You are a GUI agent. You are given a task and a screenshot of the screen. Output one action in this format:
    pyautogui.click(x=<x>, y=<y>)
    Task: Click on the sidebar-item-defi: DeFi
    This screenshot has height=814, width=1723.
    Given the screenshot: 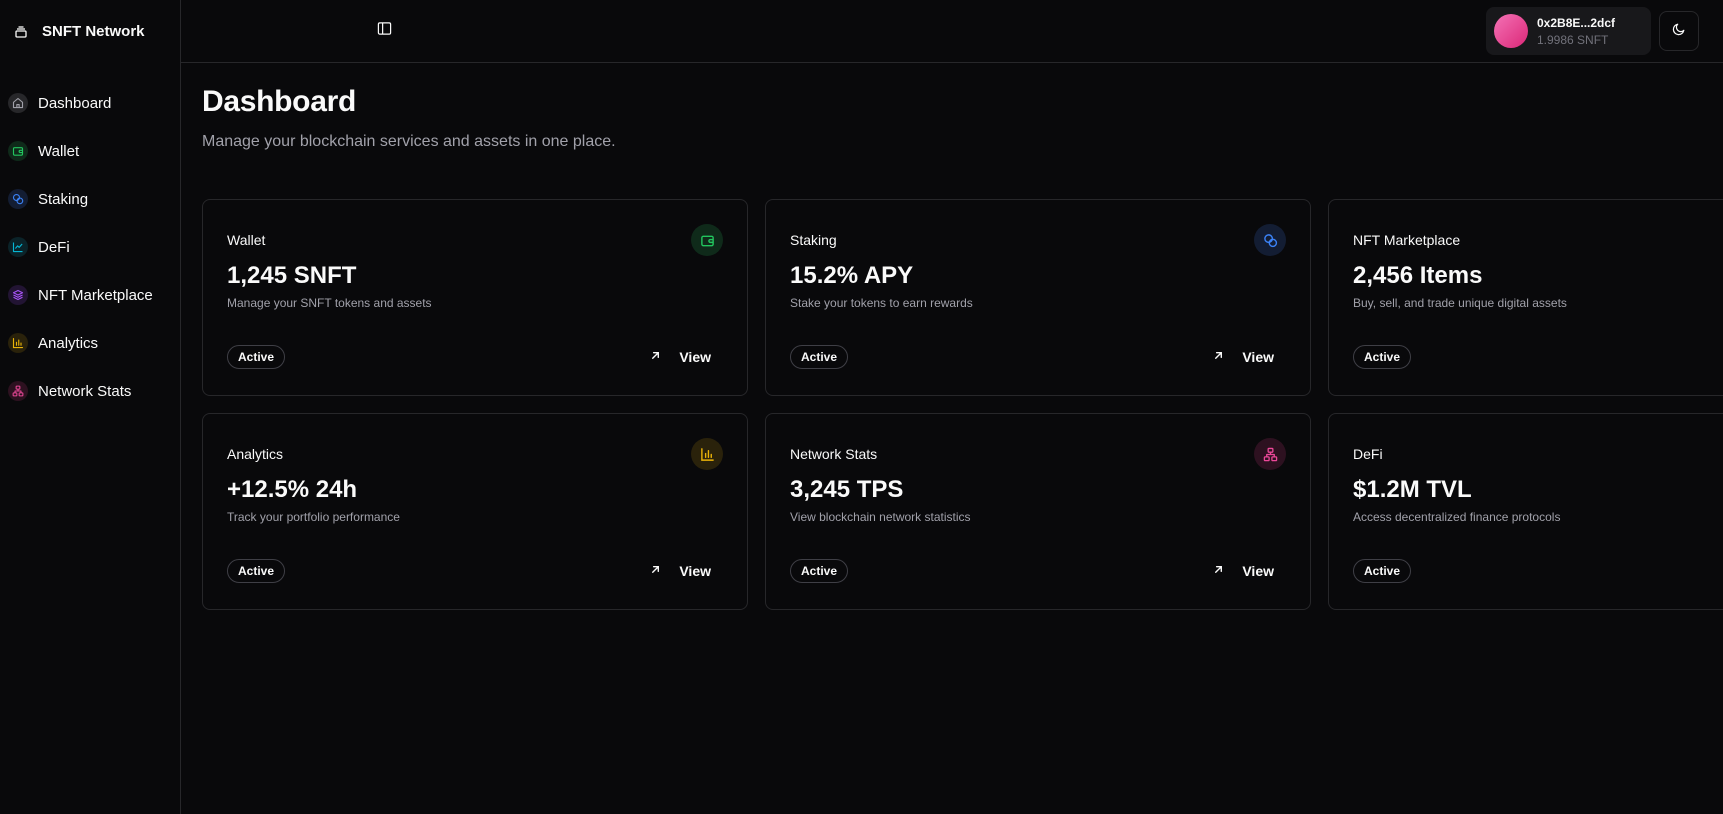 What is the action you would take?
    pyautogui.click(x=90, y=247)
    